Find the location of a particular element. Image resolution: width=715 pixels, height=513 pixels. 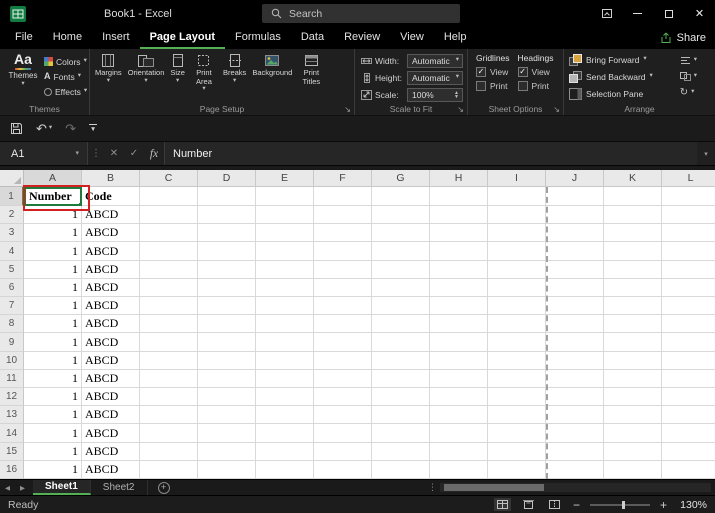

cell-D16 is located at coordinates (227, 469).